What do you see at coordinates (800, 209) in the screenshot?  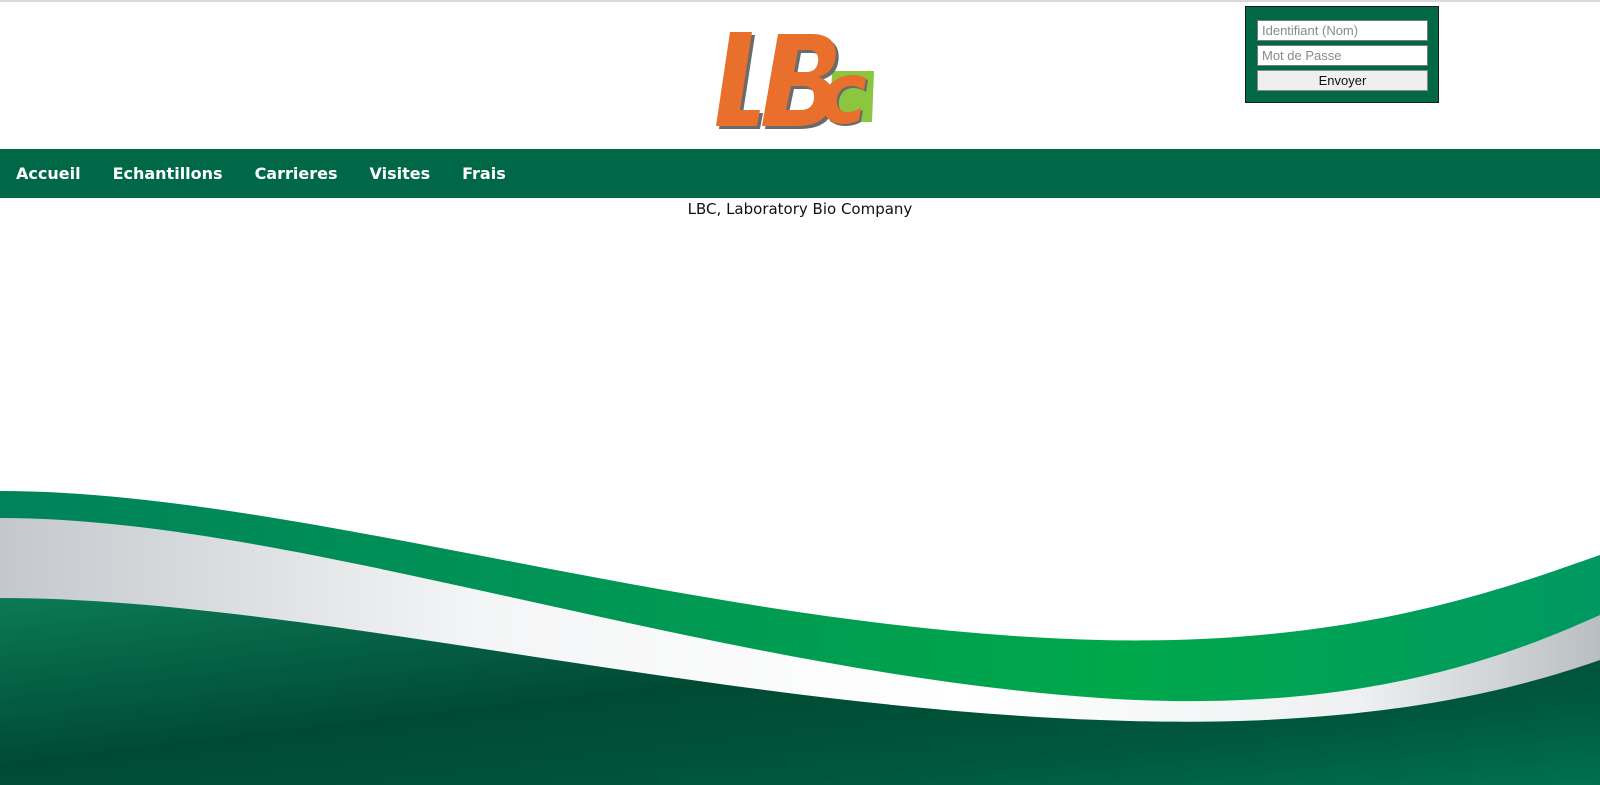 I see `page-tagline: LBC, Laboratory Bio Company` at bounding box center [800, 209].